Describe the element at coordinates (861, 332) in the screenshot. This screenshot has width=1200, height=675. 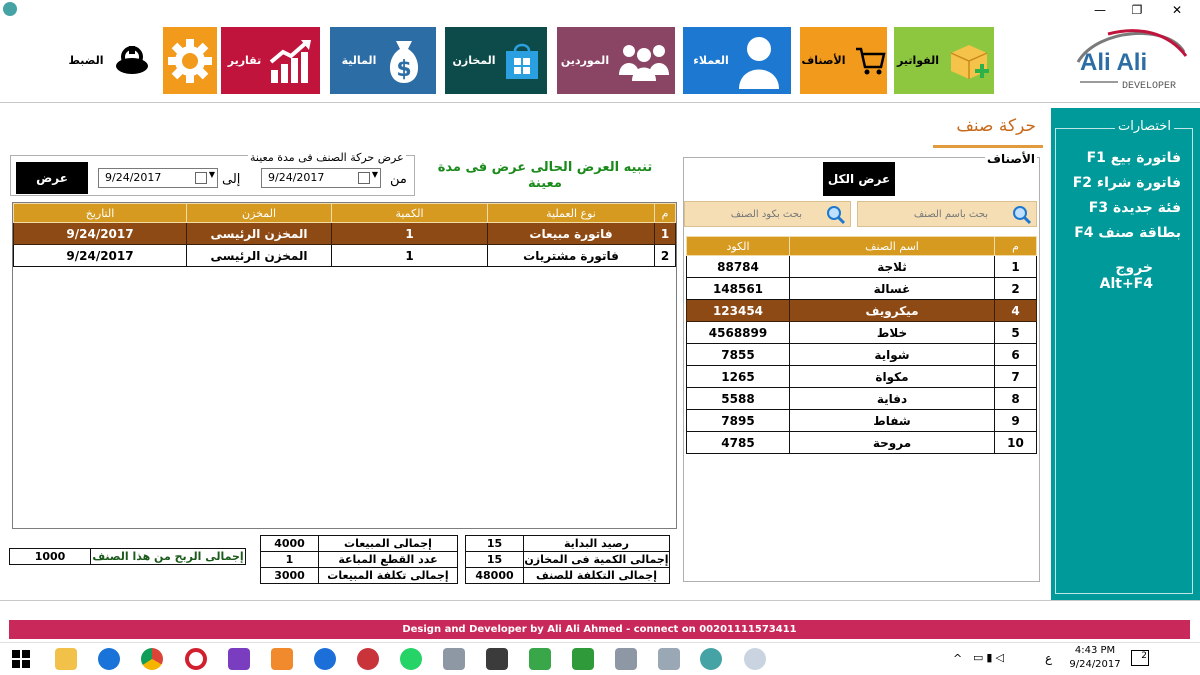
I see `table-row: 5 خلاط 4568899` at that location.